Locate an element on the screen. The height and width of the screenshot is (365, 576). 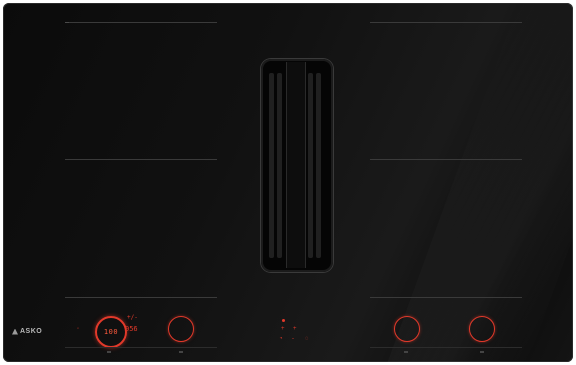
zone-mid-right-line is located at coordinates (446, 159).